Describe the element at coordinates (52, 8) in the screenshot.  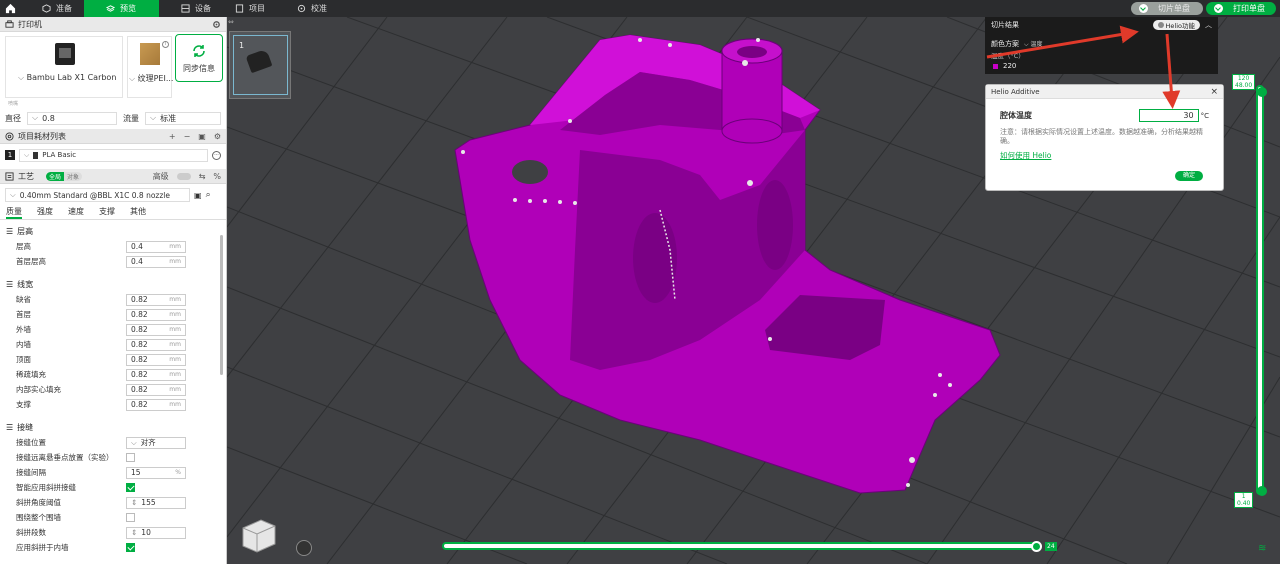
I see `tab-prepare: 准备` at that location.